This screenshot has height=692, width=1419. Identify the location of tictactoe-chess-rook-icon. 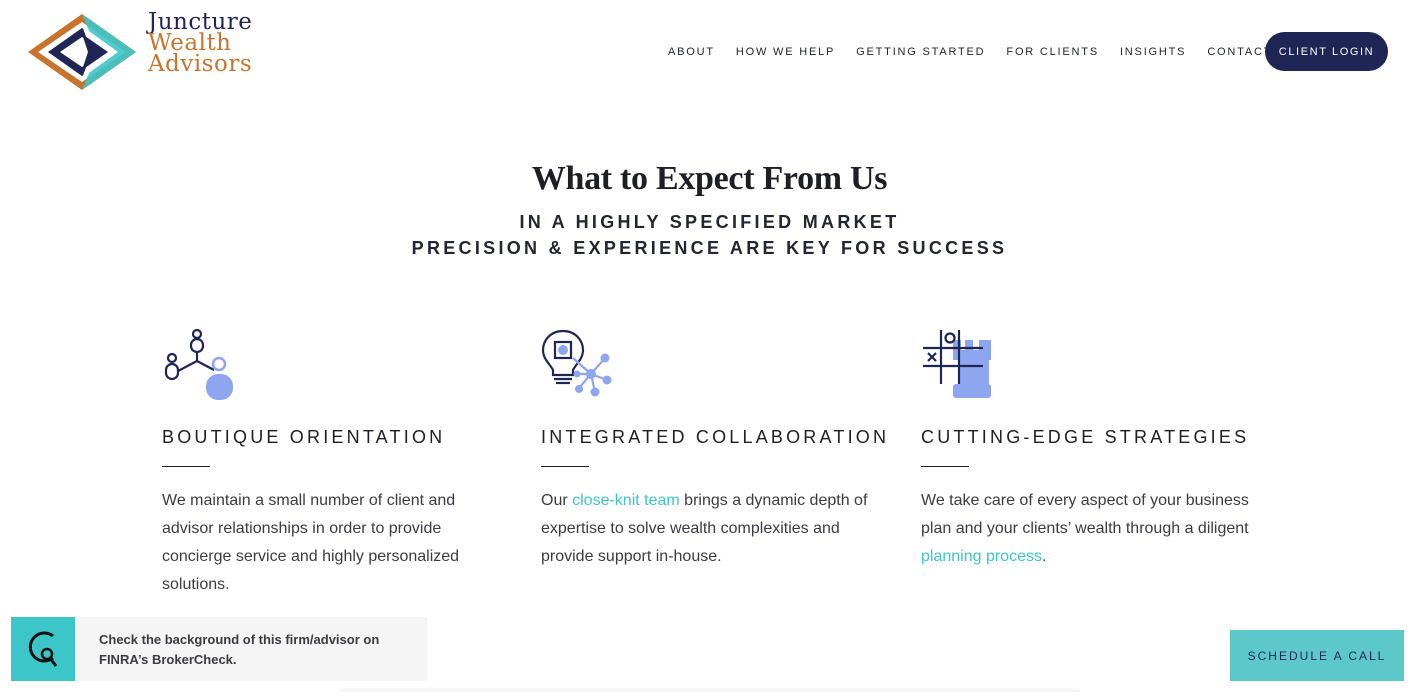
(957, 364).